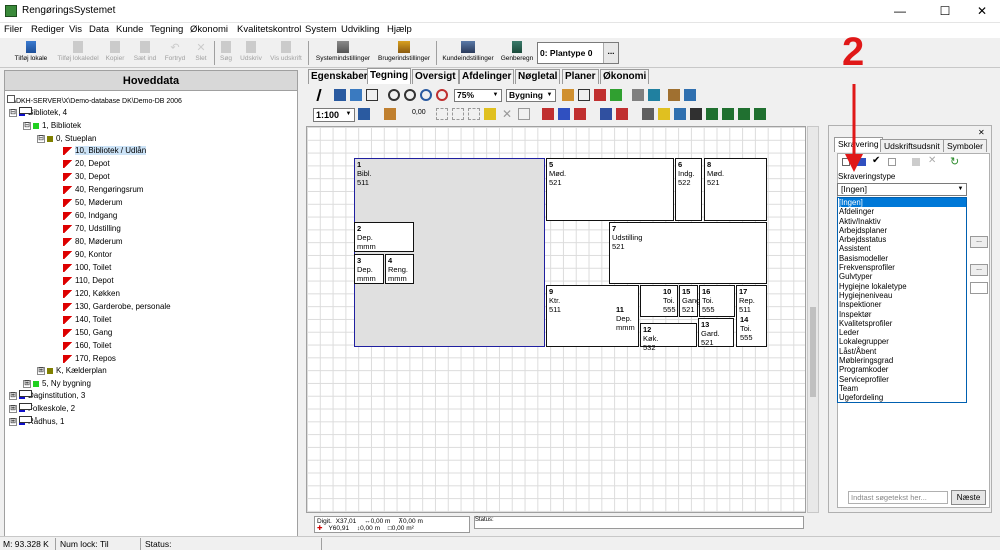  Describe the element at coordinates (93, 242) in the screenshot. I see `tree-node: 80, Møderum` at that location.